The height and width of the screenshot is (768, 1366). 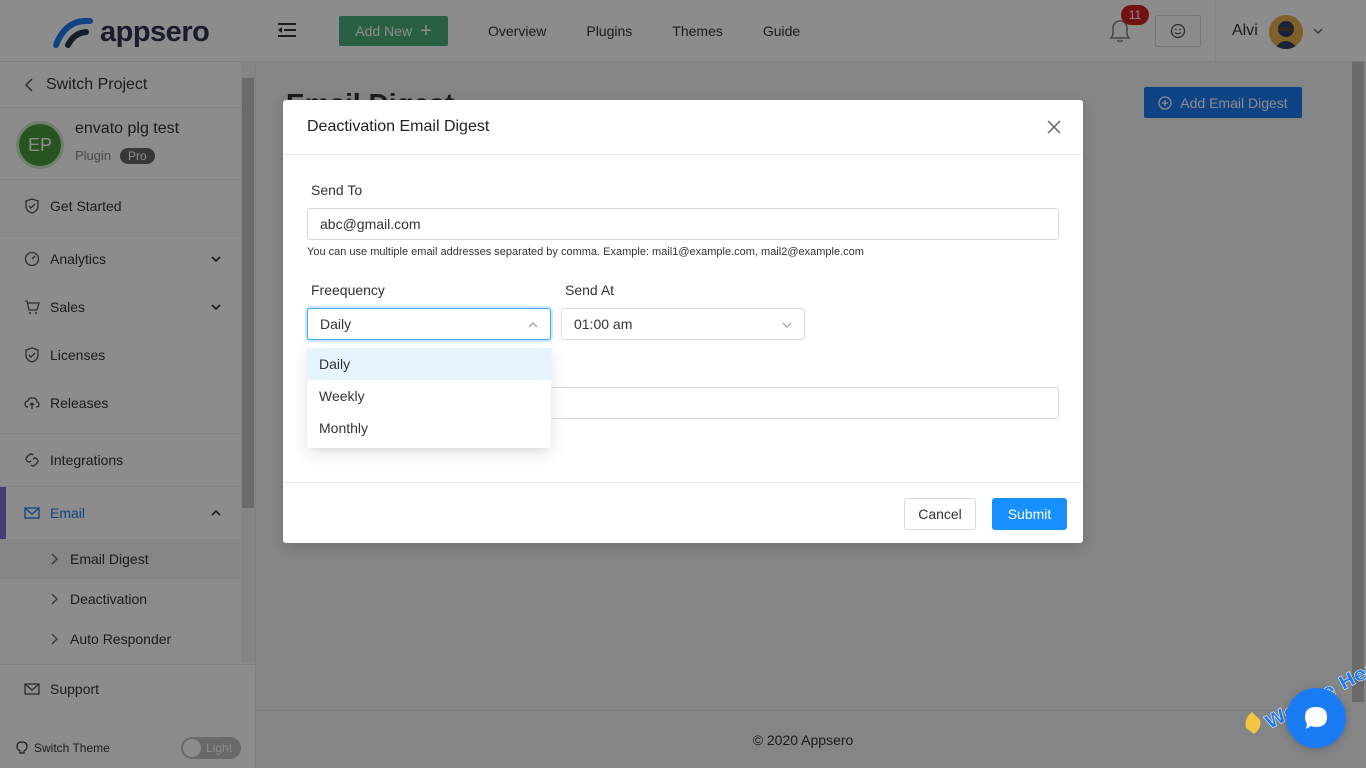 What do you see at coordinates (683, 224) in the screenshot?
I see `send-to-input: abc@gmail.com` at bounding box center [683, 224].